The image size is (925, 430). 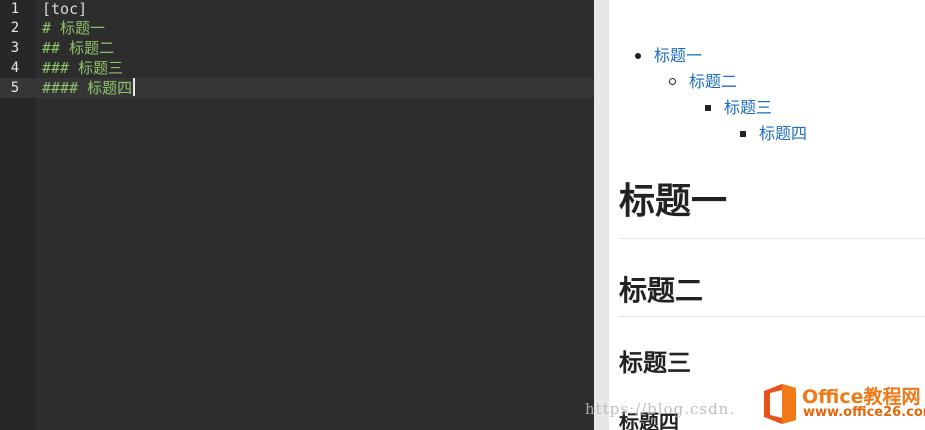 I want to click on line-text: [toc], so click(x=65, y=9).